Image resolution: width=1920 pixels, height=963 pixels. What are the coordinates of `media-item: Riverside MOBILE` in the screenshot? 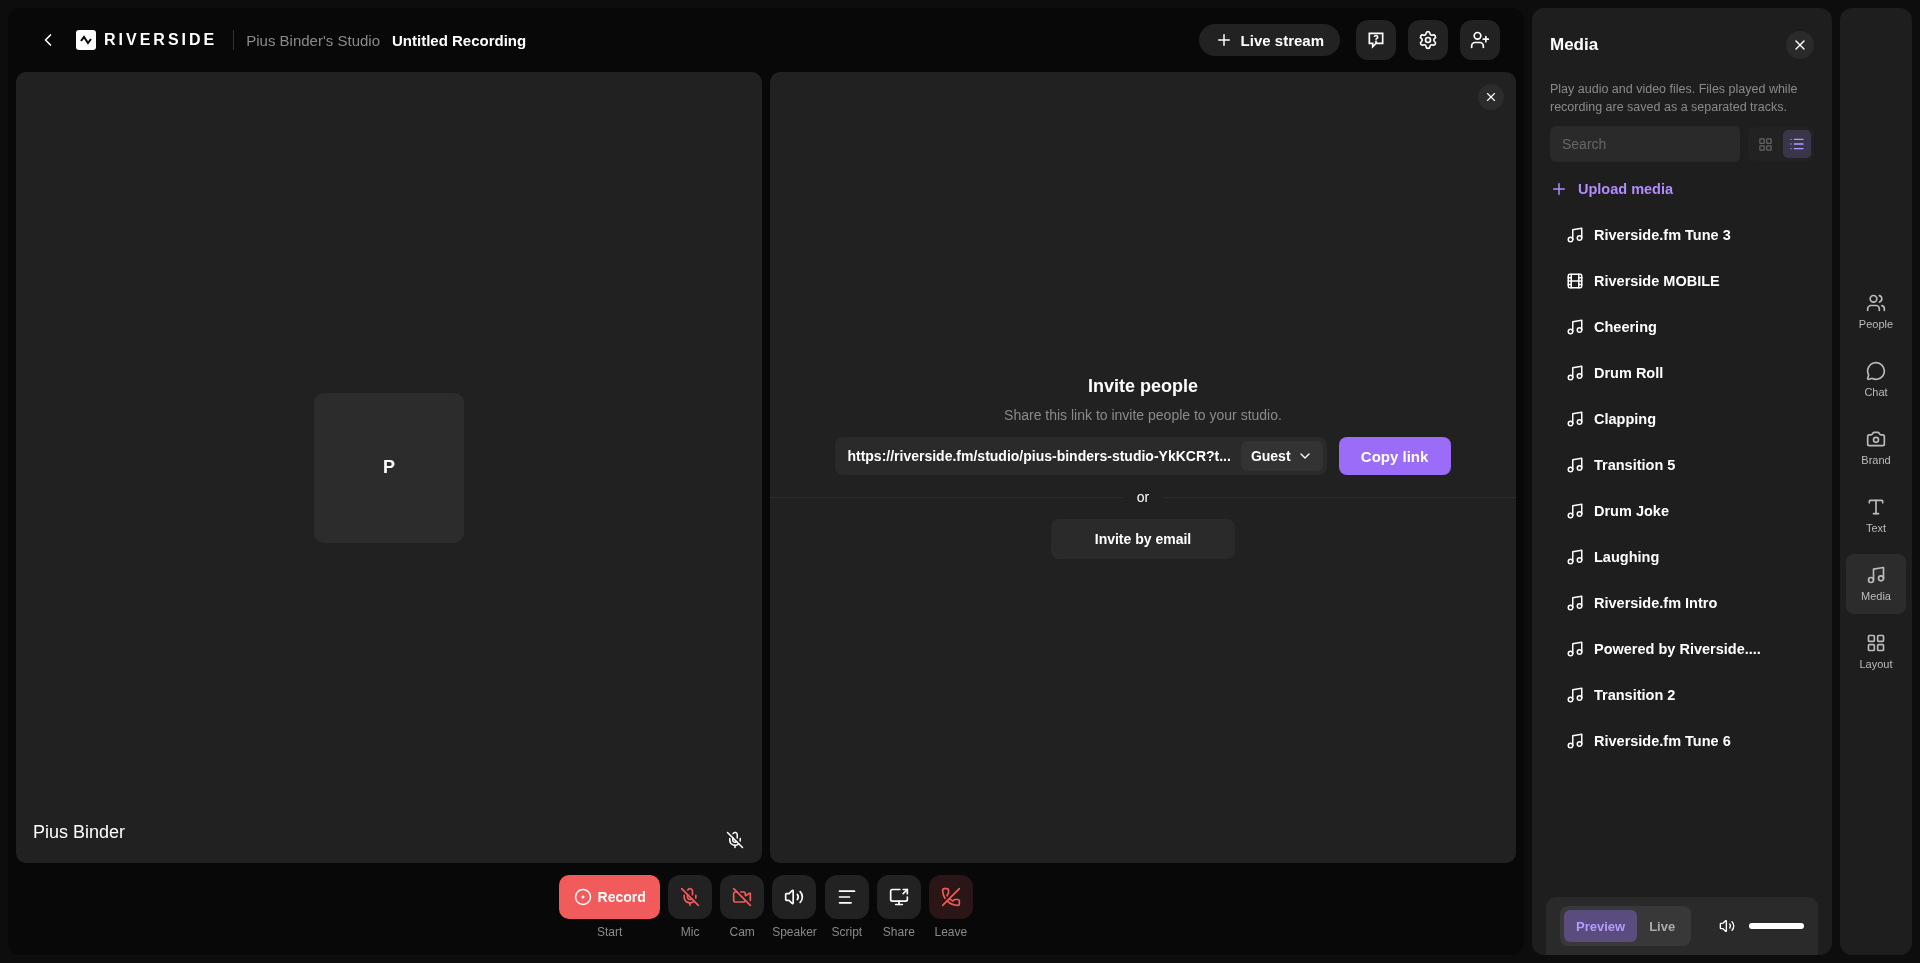 It's located at (1682, 281).